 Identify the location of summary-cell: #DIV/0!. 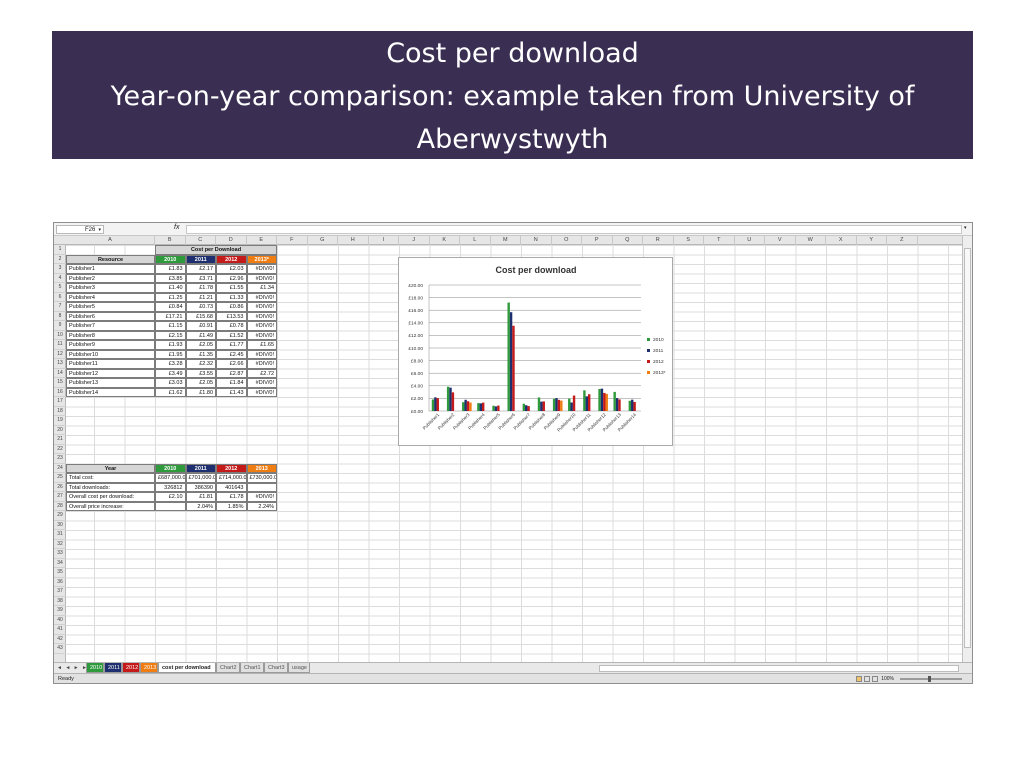
(261, 497).